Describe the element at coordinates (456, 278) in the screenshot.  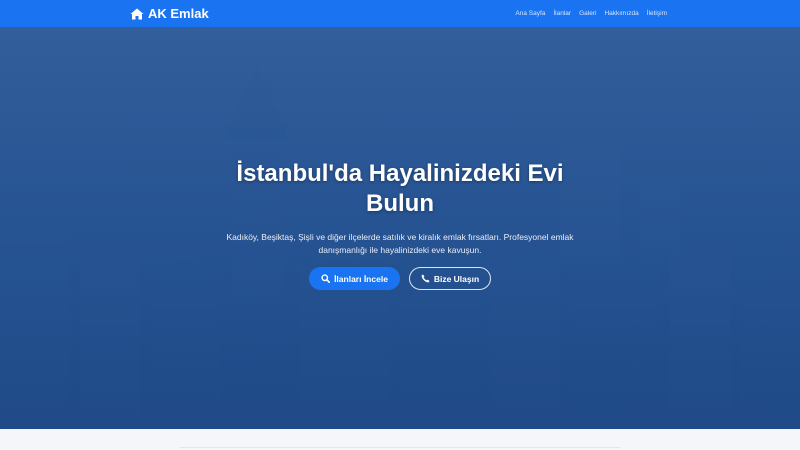
I see `contact-us-label: Bize Ulaşın` at that location.